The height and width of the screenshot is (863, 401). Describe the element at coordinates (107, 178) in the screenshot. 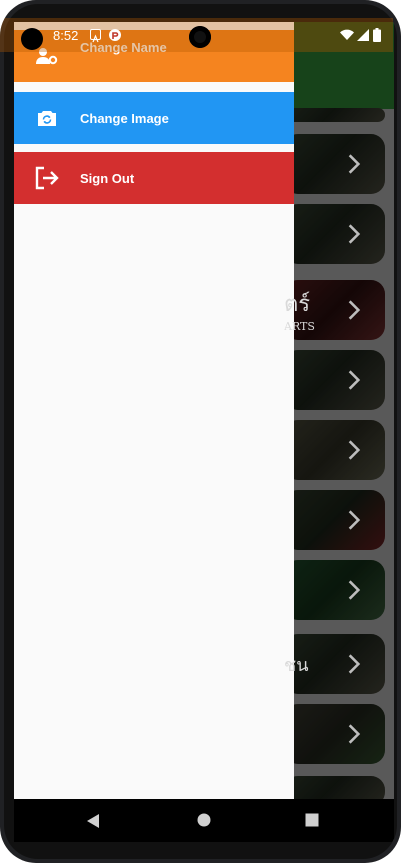

I see `sign-out-label: Sign Out` at that location.